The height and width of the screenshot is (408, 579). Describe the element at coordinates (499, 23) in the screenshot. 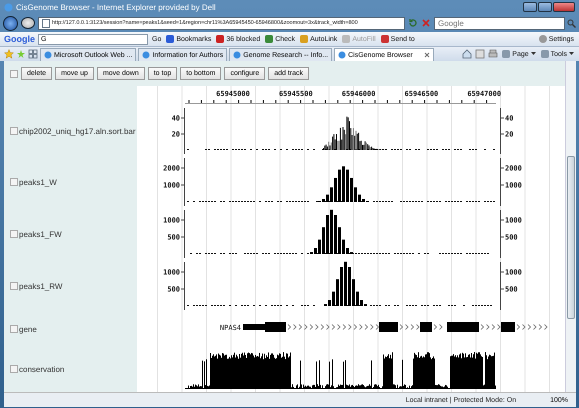

I see `search-field: Google` at that location.